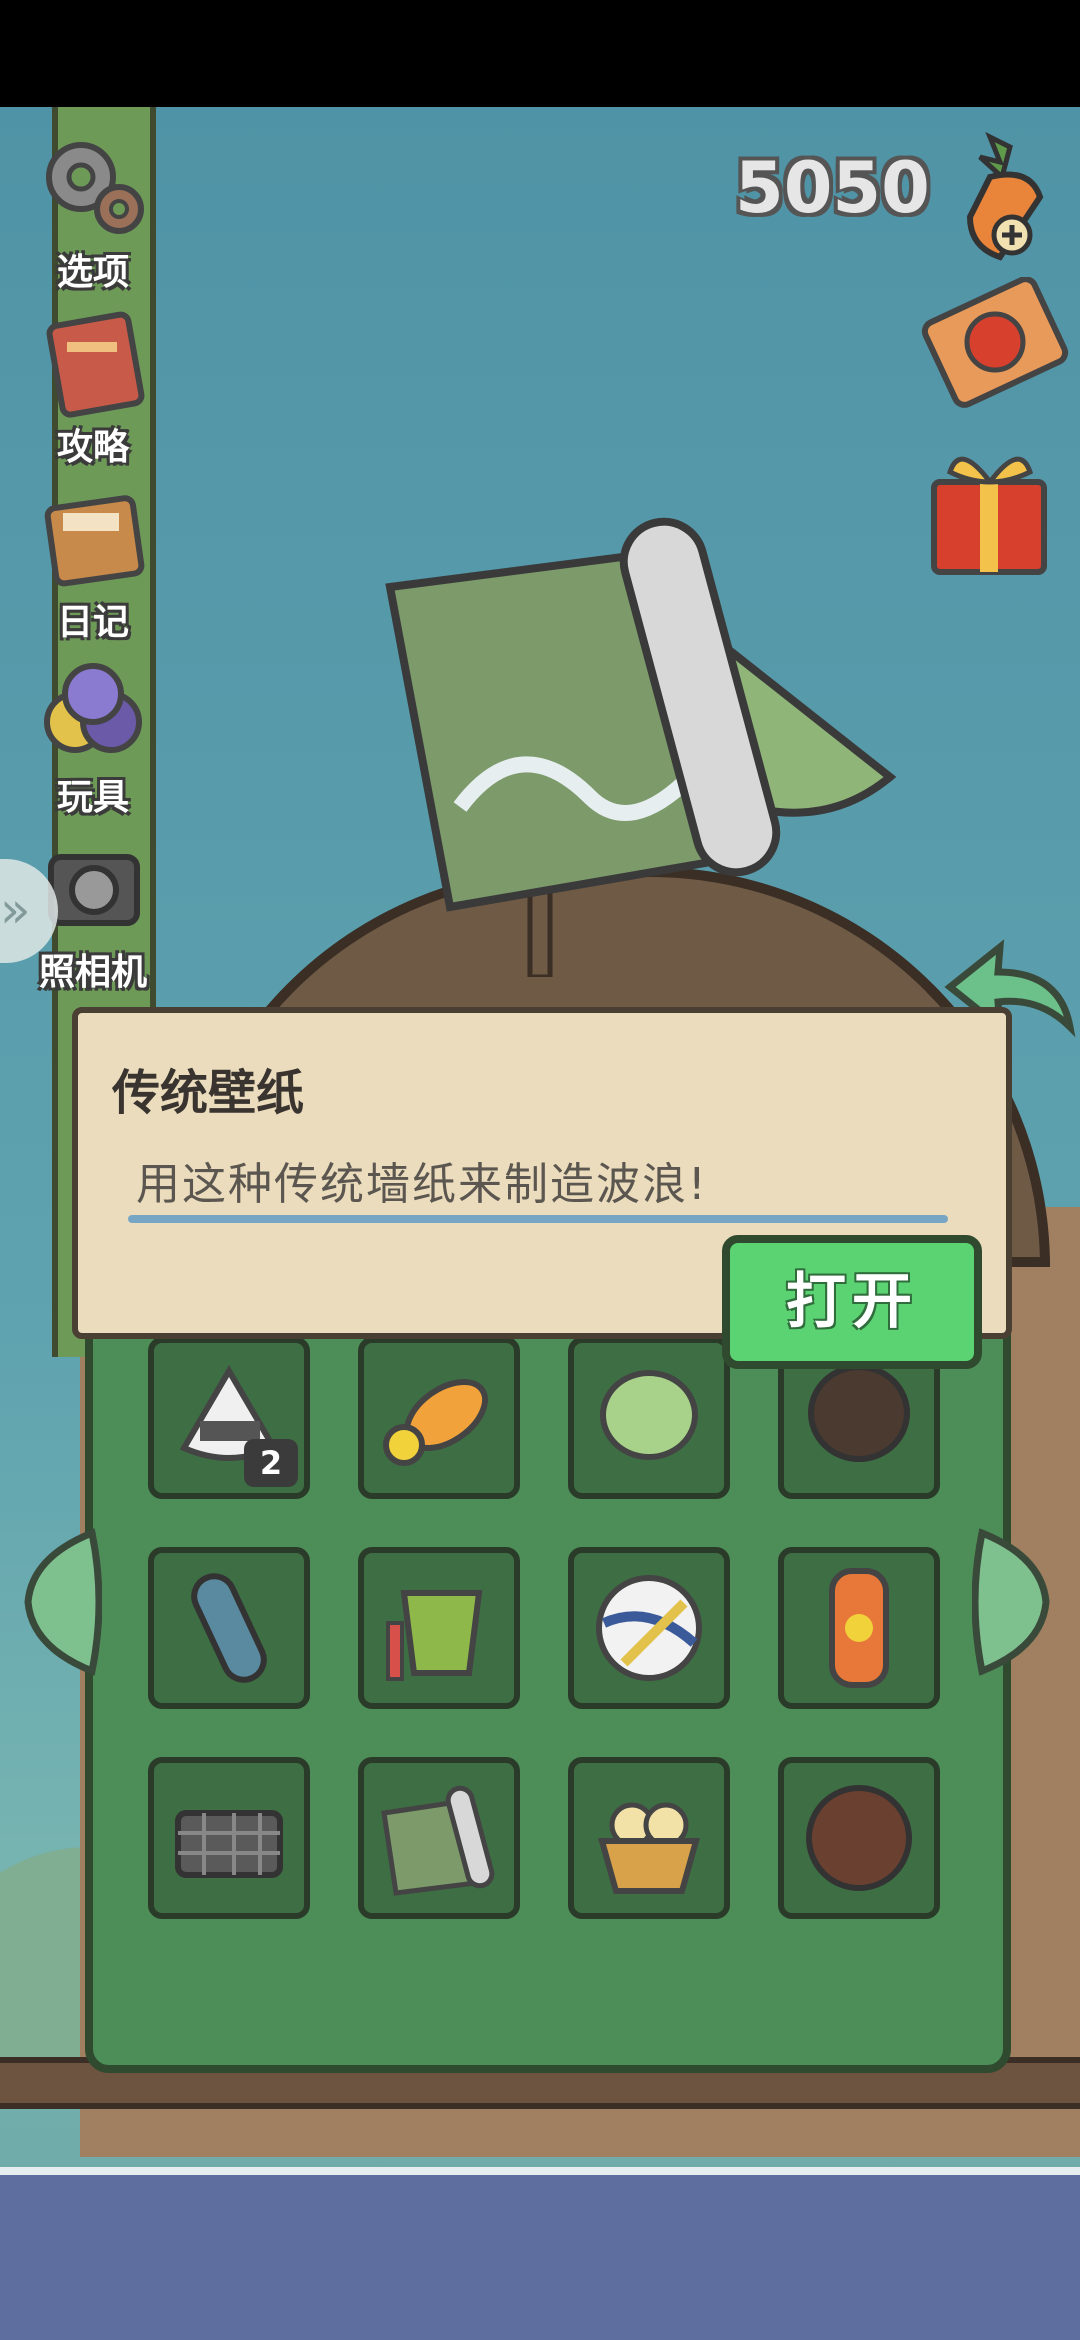 The image size is (1080, 2340). I want to click on menu-item-options: 选项, so click(93, 211).